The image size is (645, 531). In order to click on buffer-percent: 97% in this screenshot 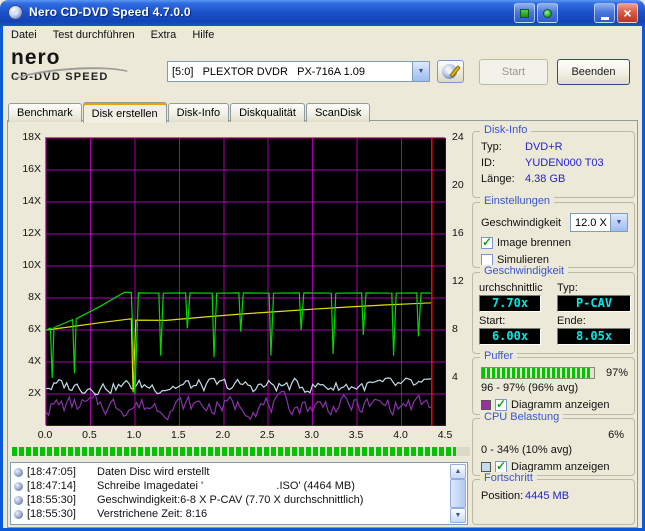, I will do `click(616, 373)`.